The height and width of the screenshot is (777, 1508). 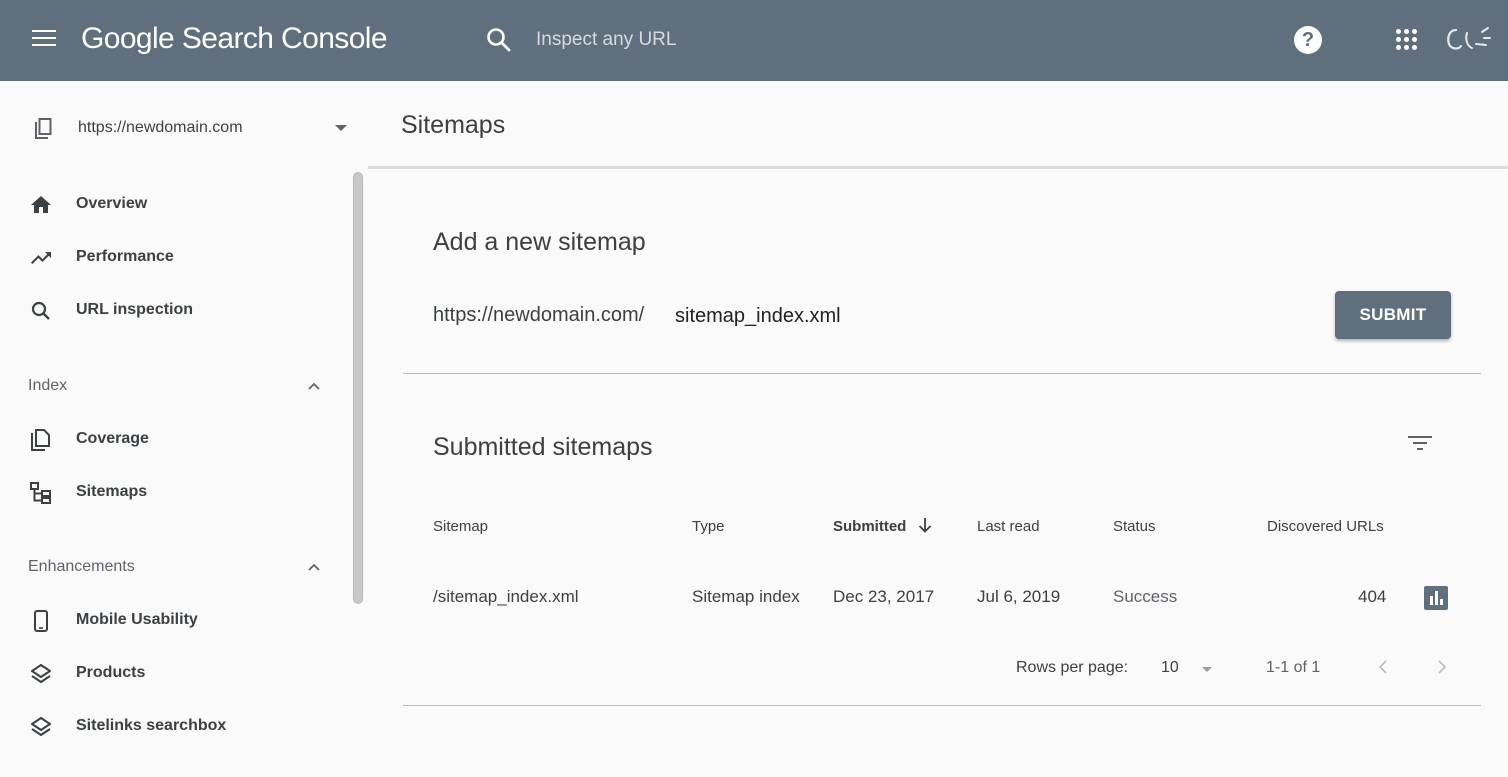 I want to click on apps-icon, so click(x=1407, y=40).